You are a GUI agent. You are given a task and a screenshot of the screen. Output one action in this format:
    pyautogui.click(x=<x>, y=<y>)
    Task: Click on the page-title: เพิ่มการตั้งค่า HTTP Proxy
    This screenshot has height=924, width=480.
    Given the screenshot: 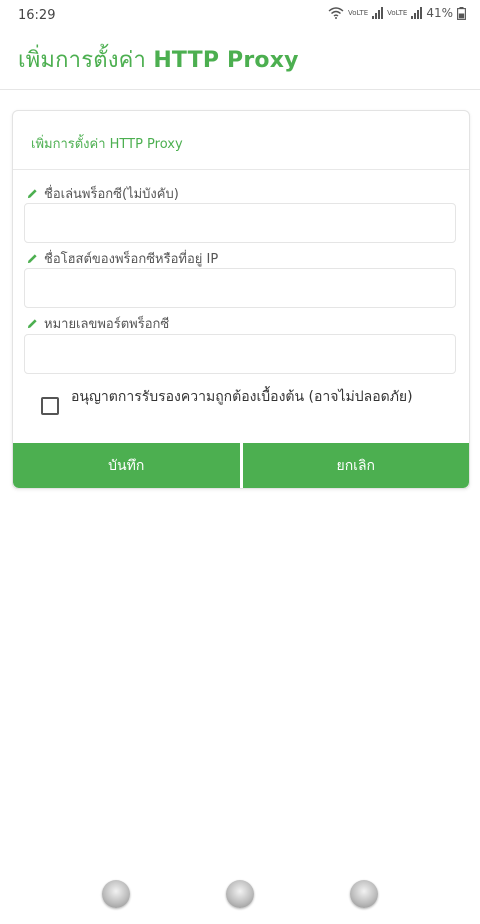 What is the action you would take?
    pyautogui.click(x=158, y=59)
    